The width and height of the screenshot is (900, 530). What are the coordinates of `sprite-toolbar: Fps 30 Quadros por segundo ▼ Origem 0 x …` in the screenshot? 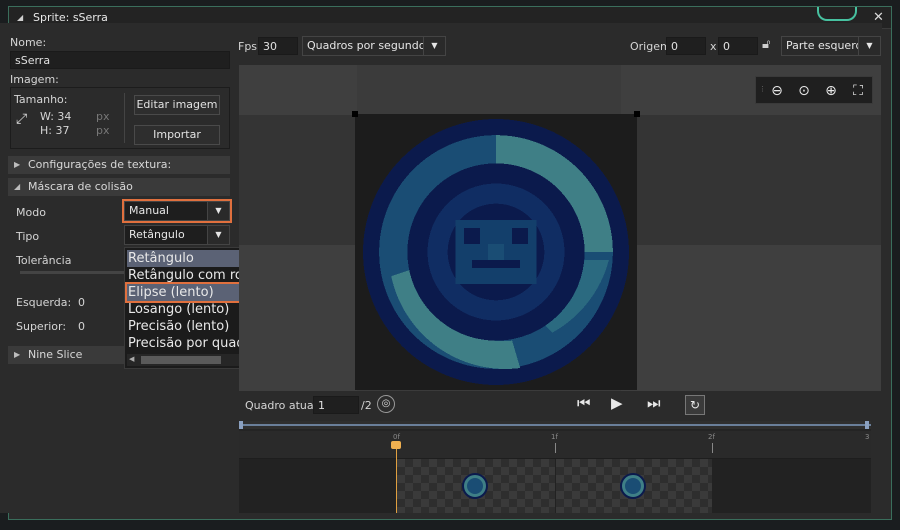 It's located at (557, 44).